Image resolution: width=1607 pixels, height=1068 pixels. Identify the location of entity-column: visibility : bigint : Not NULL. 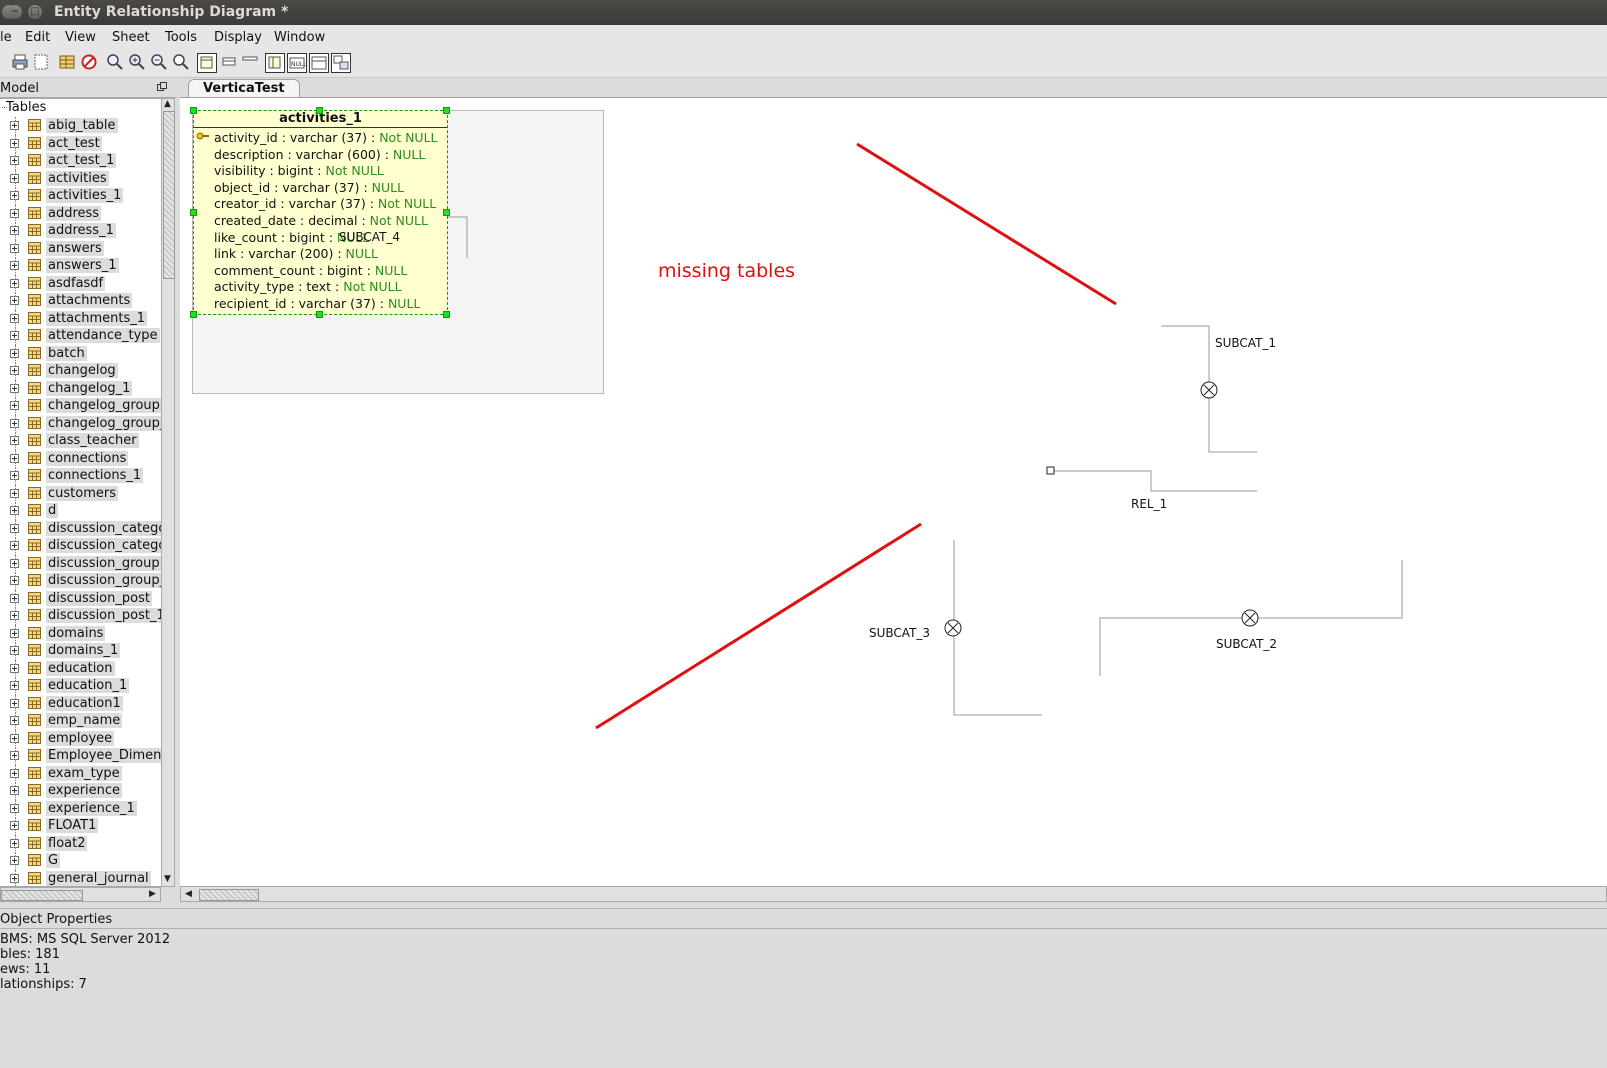
(299, 170).